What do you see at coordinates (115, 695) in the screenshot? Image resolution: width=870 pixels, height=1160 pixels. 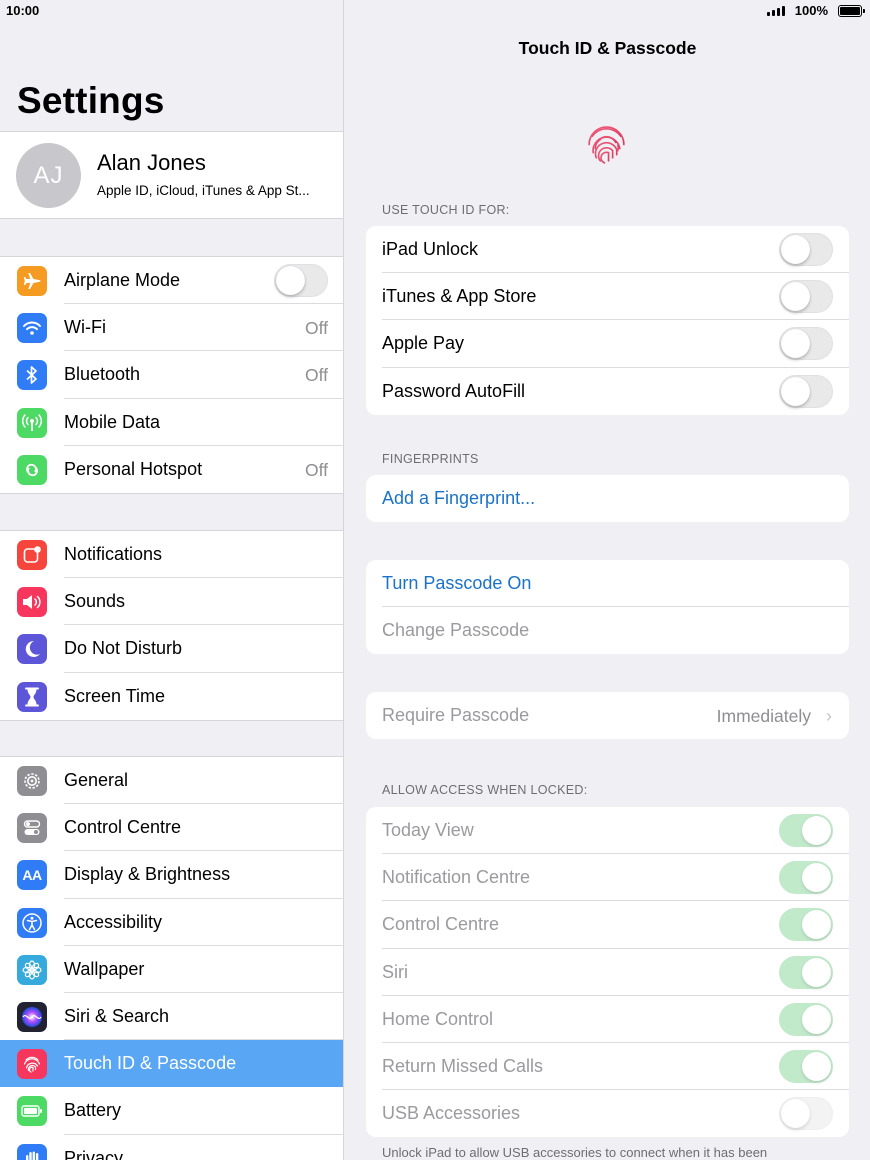 I see `sidebar-item-label: Screen Time` at bounding box center [115, 695].